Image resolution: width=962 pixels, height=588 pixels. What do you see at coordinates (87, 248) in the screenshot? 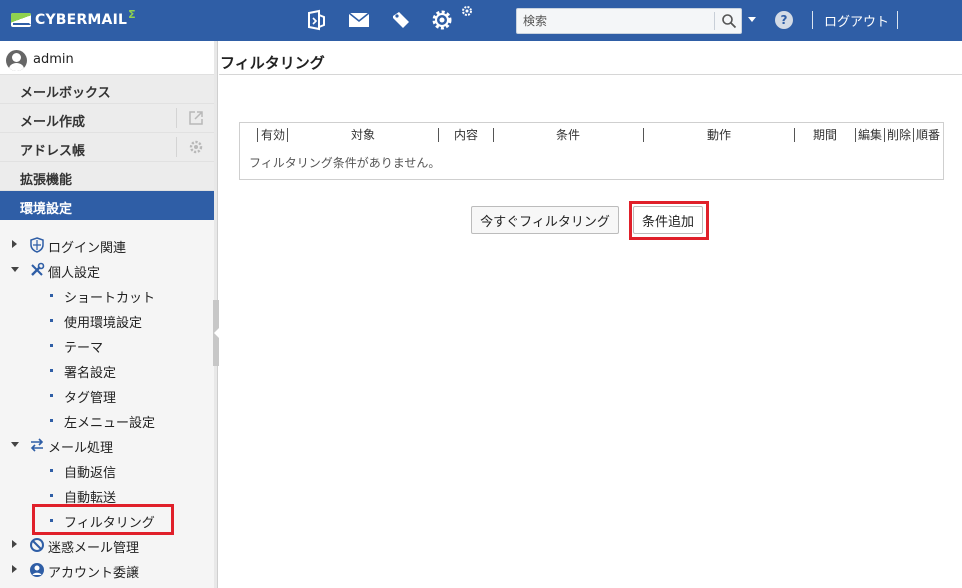
I see `tree-label: ログイン関連` at bounding box center [87, 248].